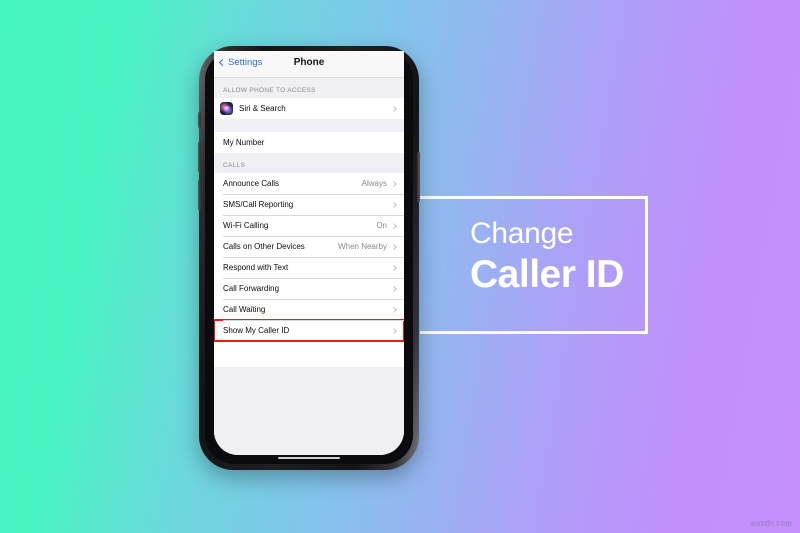 The width and height of the screenshot is (800, 533). I want to click on settings-row-label: Respond with Text, so click(256, 267).